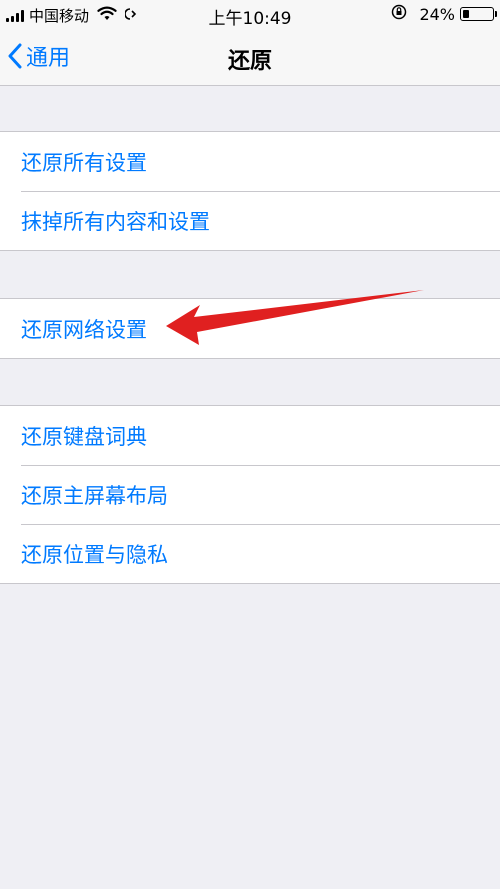  I want to click on battery-level, so click(466, 14).